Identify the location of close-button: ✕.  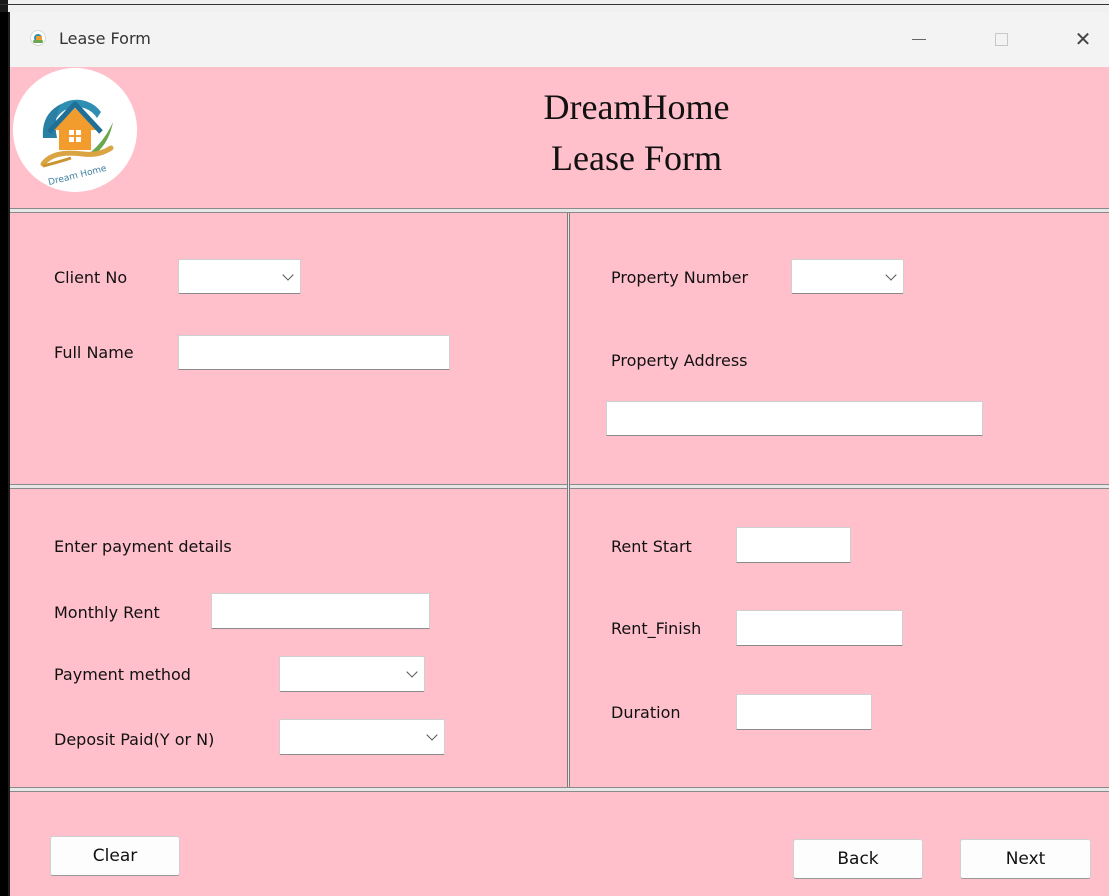
(1083, 39).